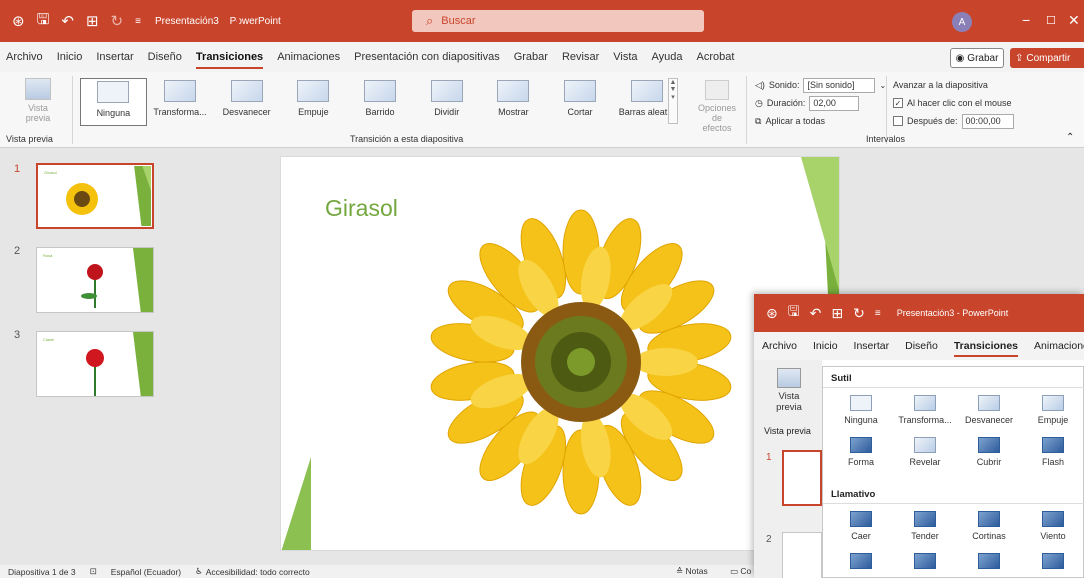 The height and width of the screenshot is (578, 1084). Describe the element at coordinates (861, 526) in the screenshot. I see `option-caer: Caer` at that location.